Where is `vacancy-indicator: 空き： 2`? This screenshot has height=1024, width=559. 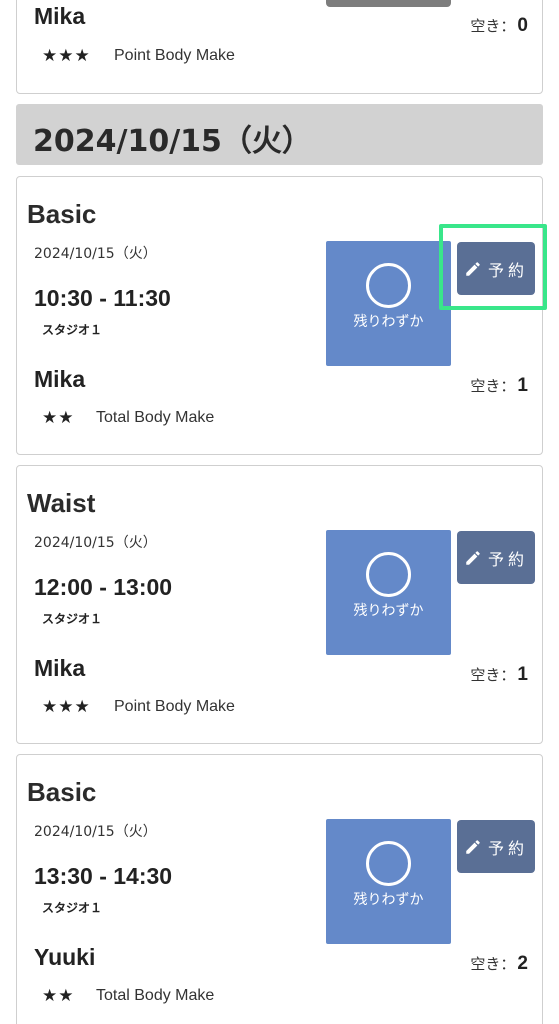 vacancy-indicator: 空き： 2 is located at coordinates (499, 964).